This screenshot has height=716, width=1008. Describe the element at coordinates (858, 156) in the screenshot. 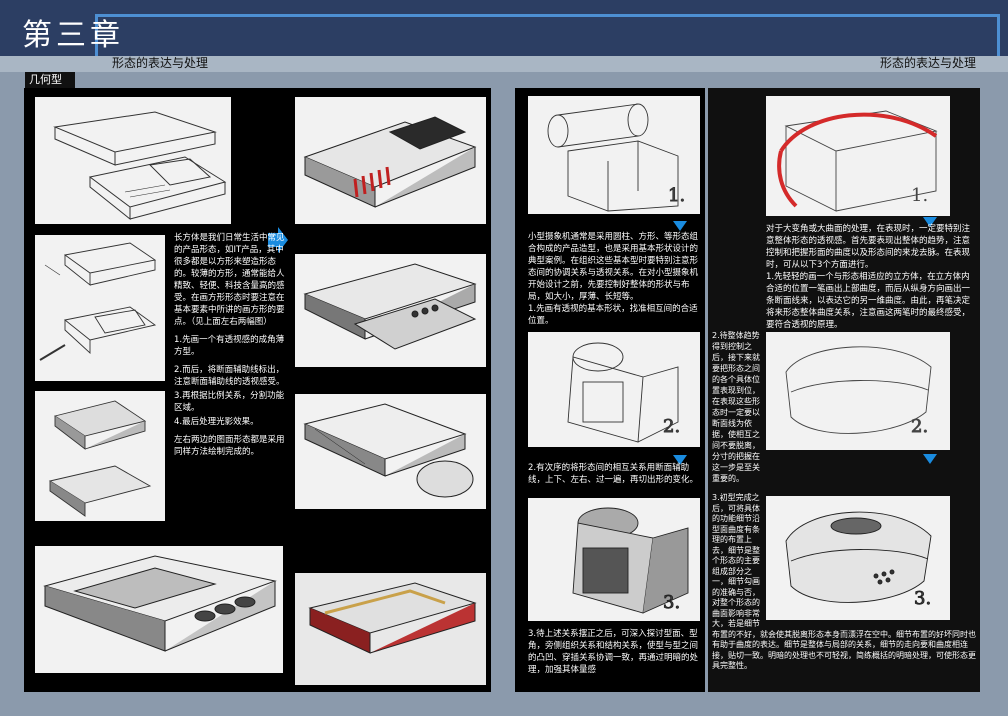

I see `sketch-curved-1: 1.` at that location.